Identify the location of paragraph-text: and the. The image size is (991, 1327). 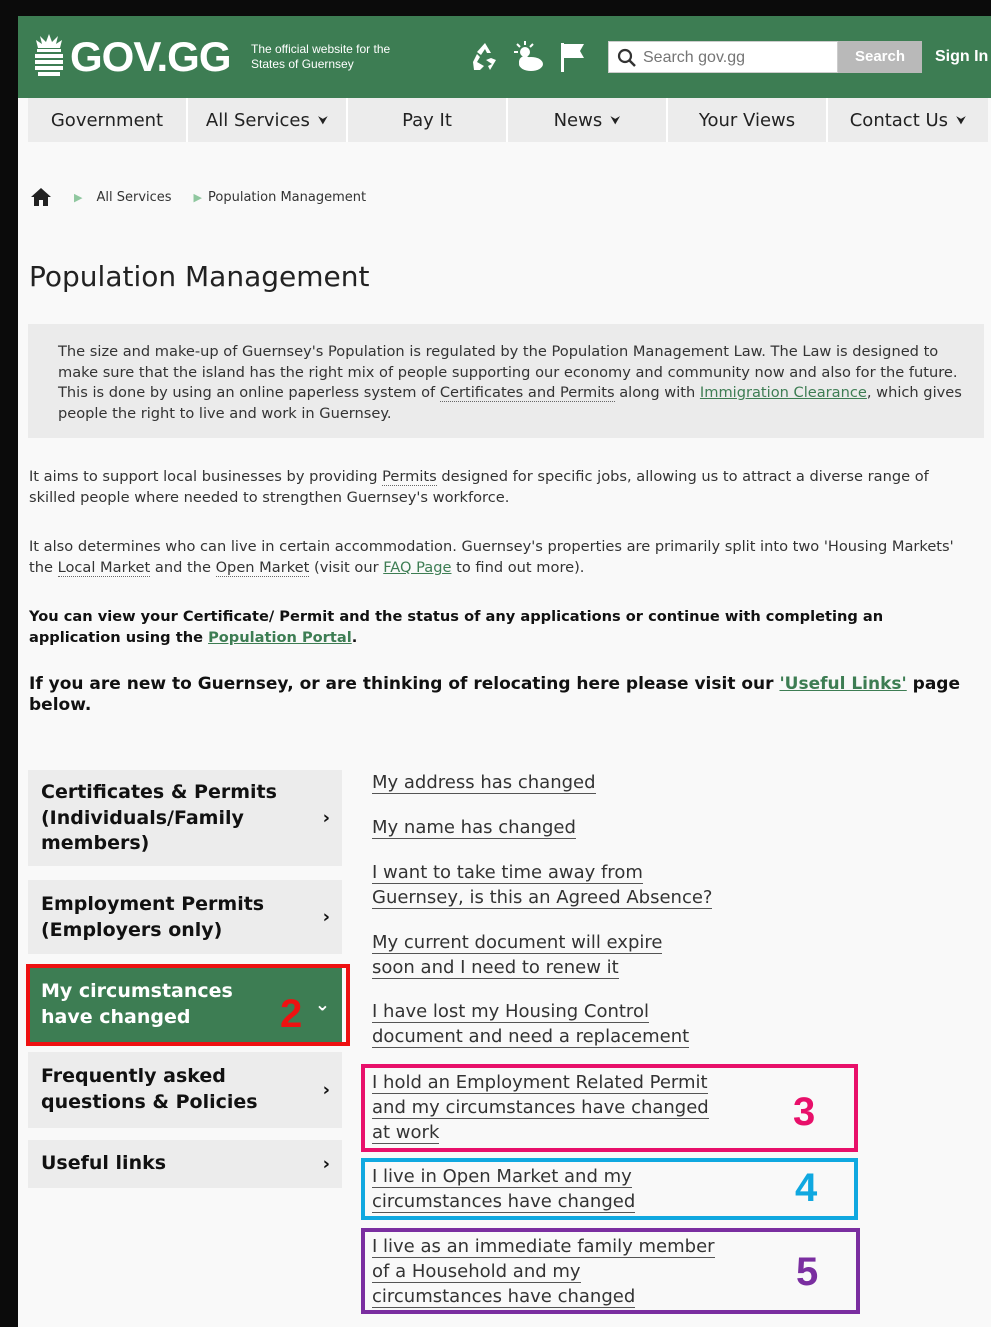
(183, 567).